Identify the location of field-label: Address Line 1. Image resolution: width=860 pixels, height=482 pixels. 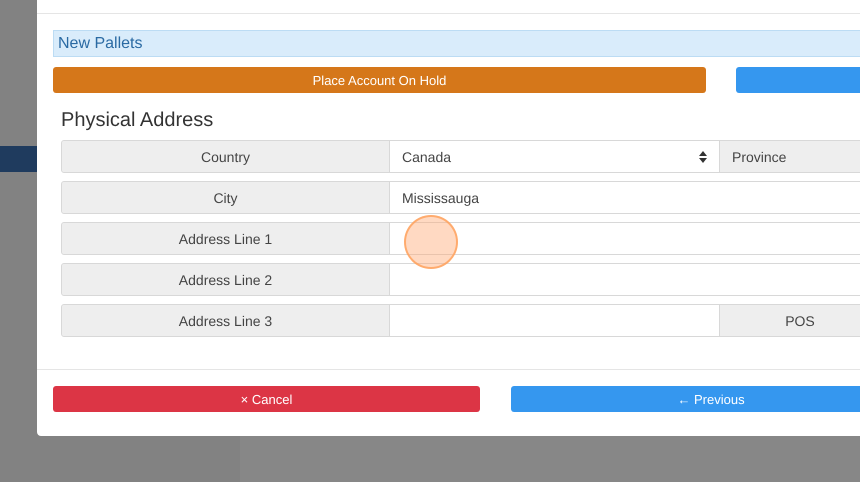
(225, 238).